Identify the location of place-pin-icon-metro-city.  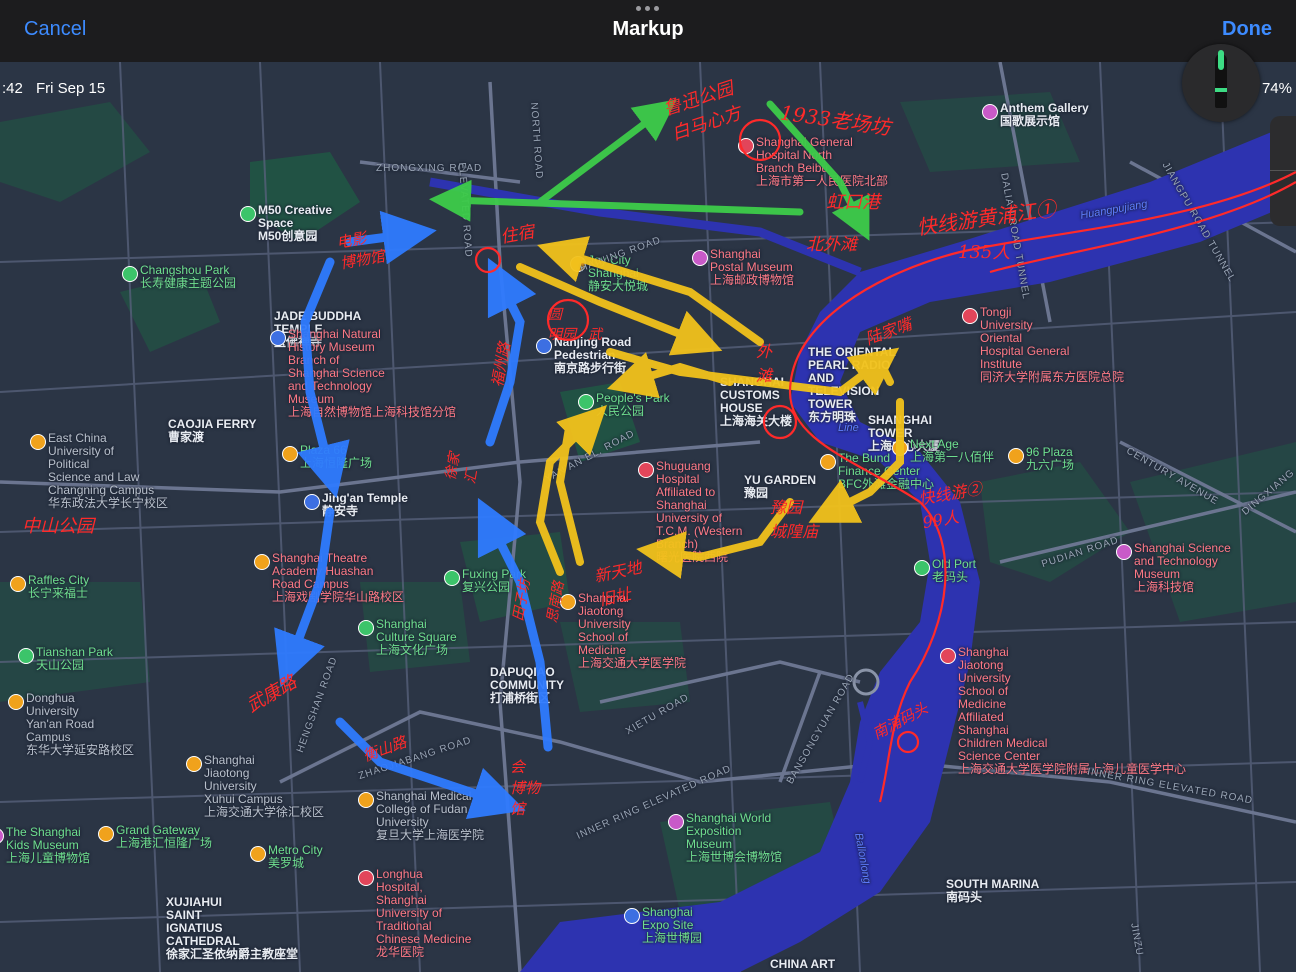
(258, 854).